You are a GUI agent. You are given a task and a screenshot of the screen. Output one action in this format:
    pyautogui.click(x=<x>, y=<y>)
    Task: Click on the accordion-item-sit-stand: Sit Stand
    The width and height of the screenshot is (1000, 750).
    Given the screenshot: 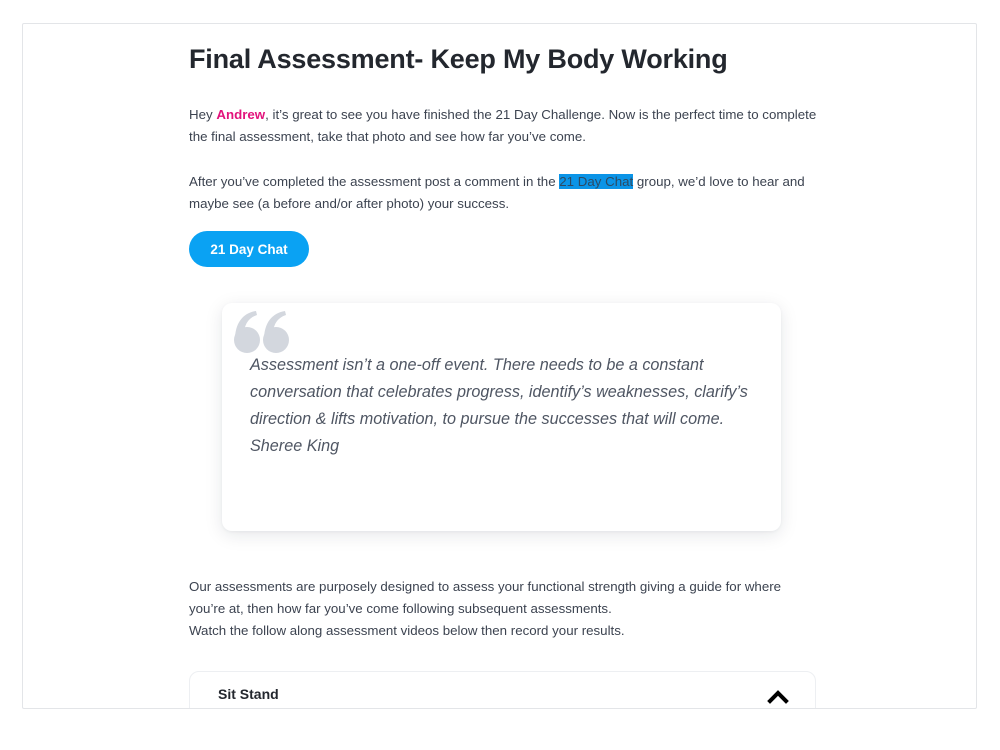 What is the action you would take?
    pyautogui.click(x=502, y=689)
    